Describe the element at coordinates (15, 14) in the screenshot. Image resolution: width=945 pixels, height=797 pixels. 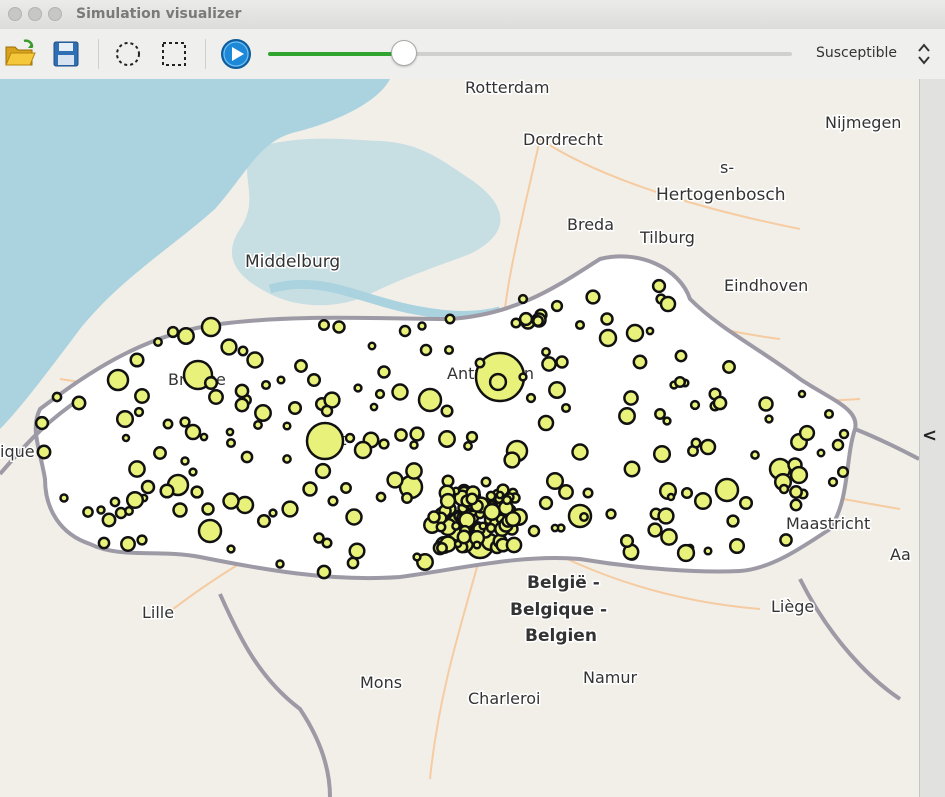
I see `close-window-button` at that location.